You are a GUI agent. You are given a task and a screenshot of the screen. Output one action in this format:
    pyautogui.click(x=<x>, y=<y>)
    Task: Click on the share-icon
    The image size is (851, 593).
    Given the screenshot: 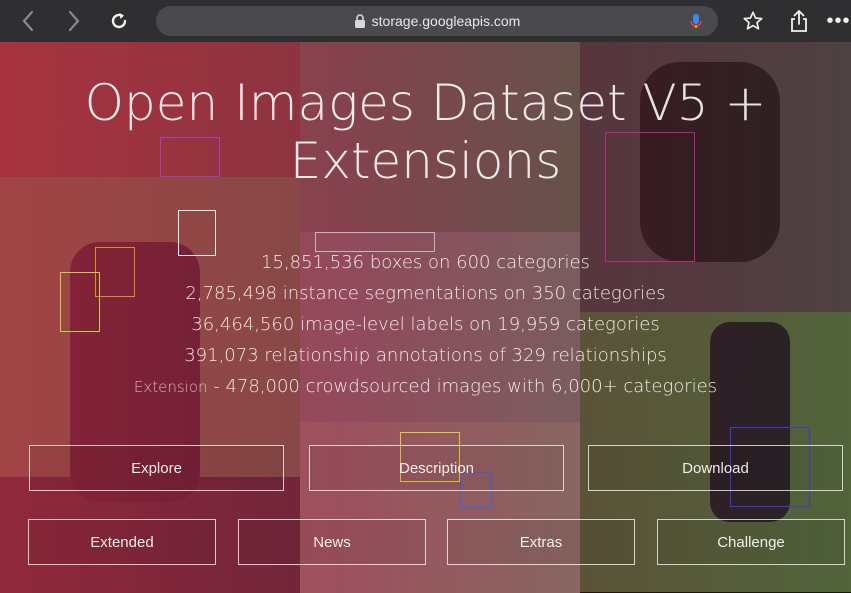 What is the action you would take?
    pyautogui.click(x=799, y=21)
    